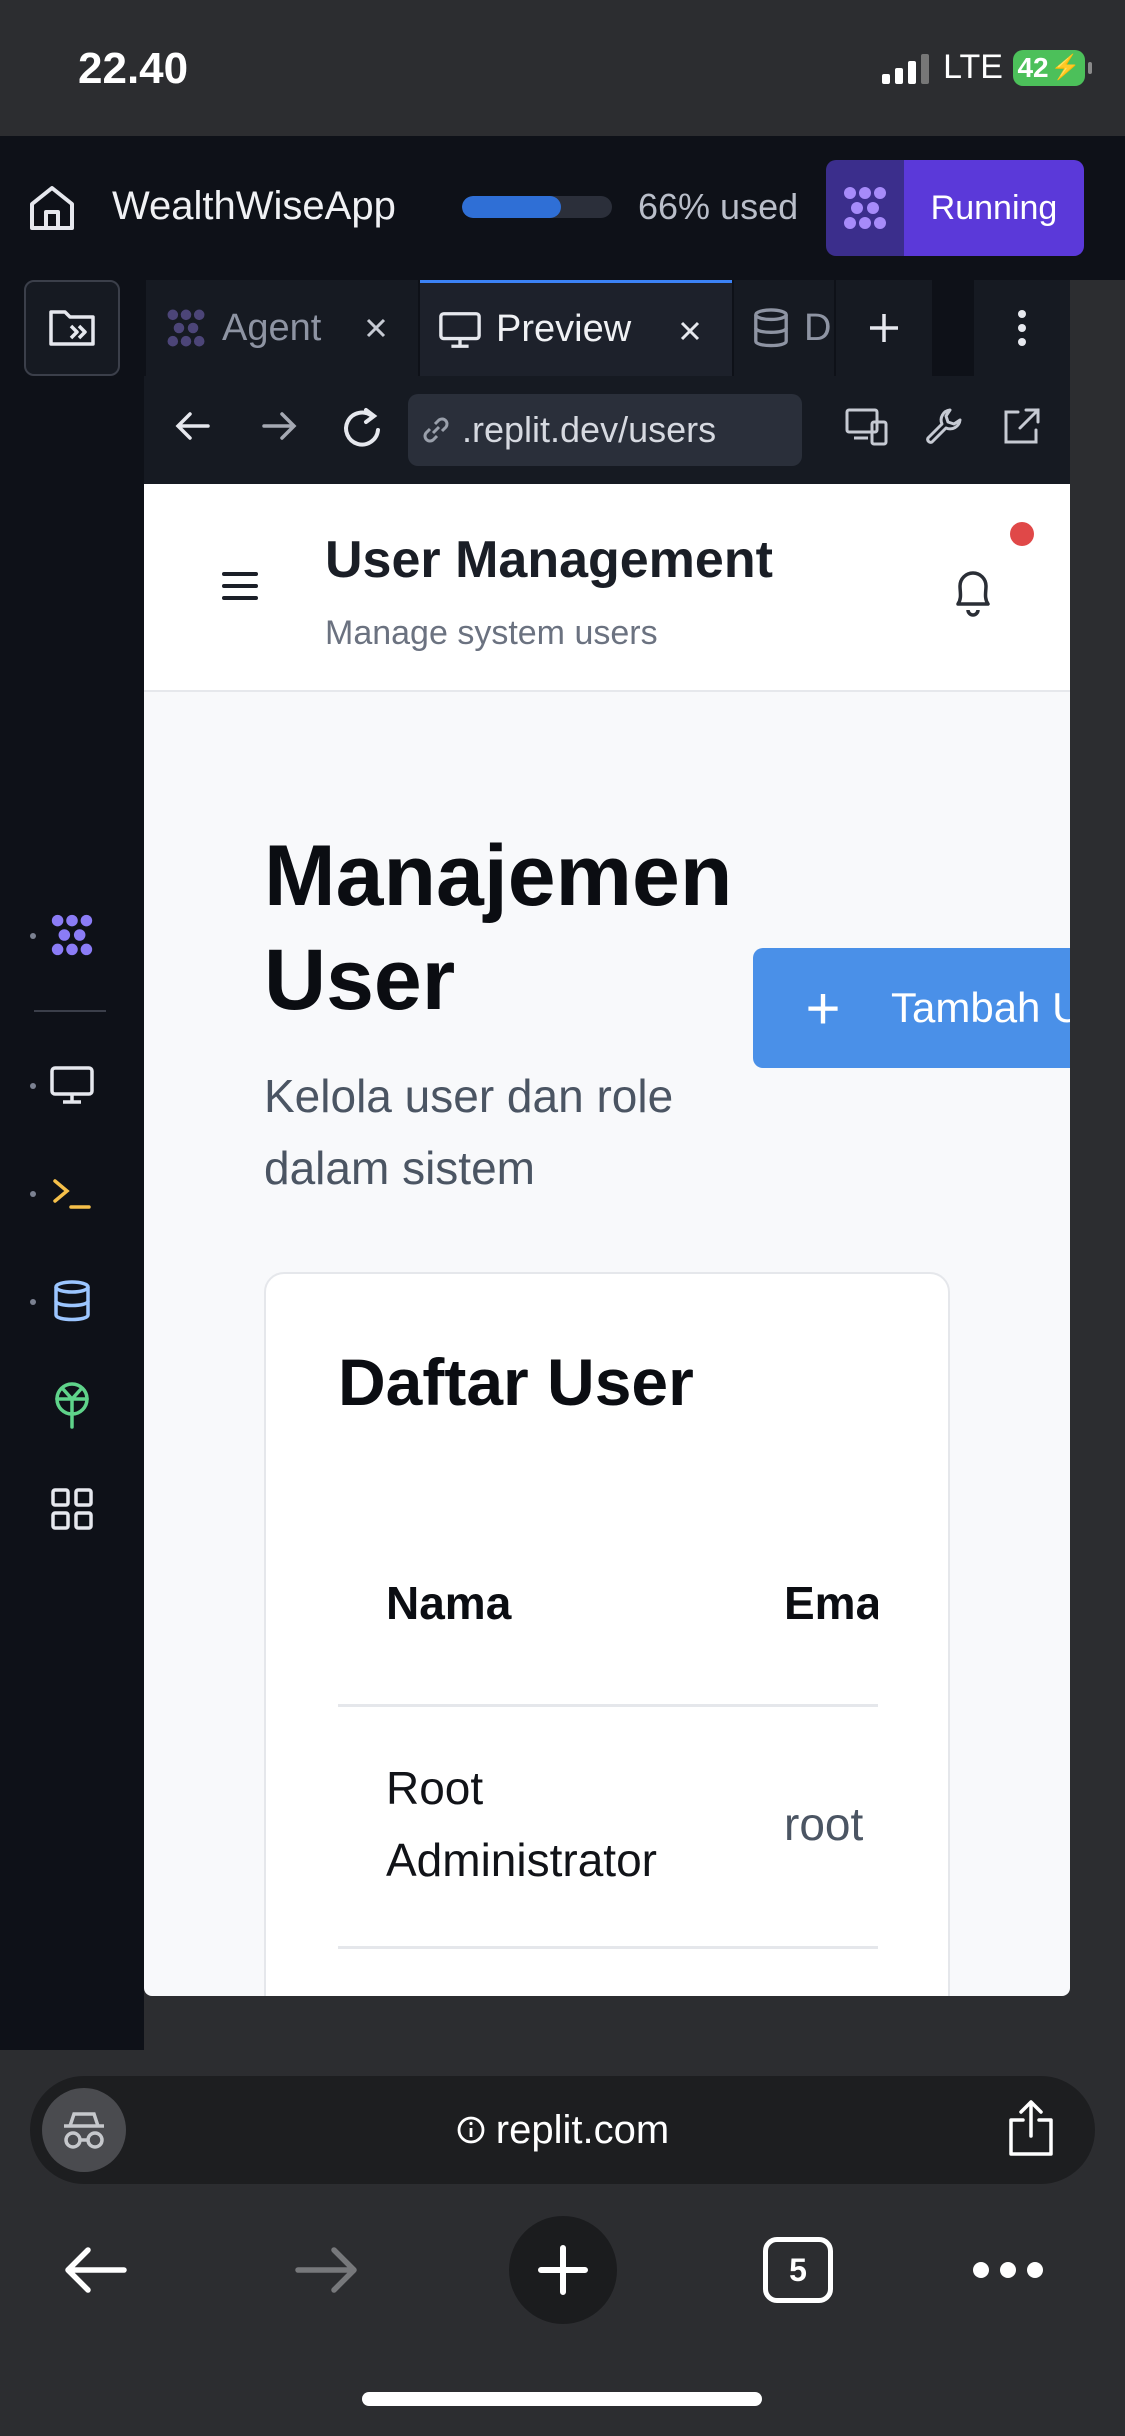 The height and width of the screenshot is (2436, 1125). Describe the element at coordinates (818, 327) in the screenshot. I see `tab-label: D` at that location.